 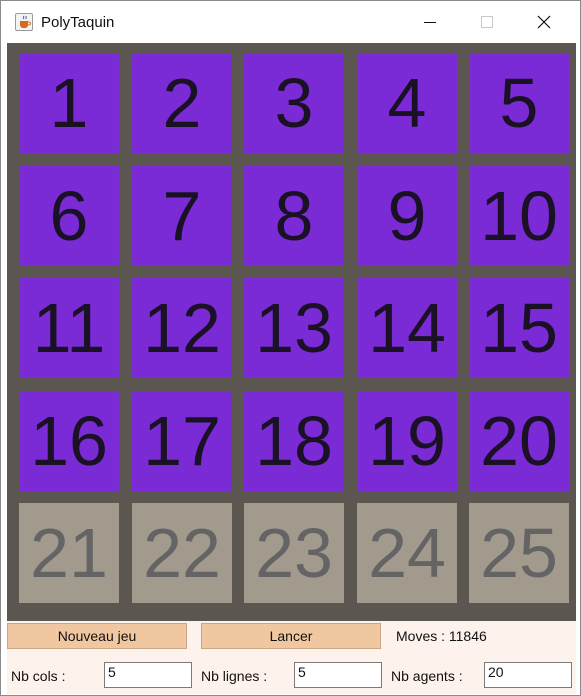 What do you see at coordinates (294, 216) in the screenshot?
I see `tile-8: 8` at bounding box center [294, 216].